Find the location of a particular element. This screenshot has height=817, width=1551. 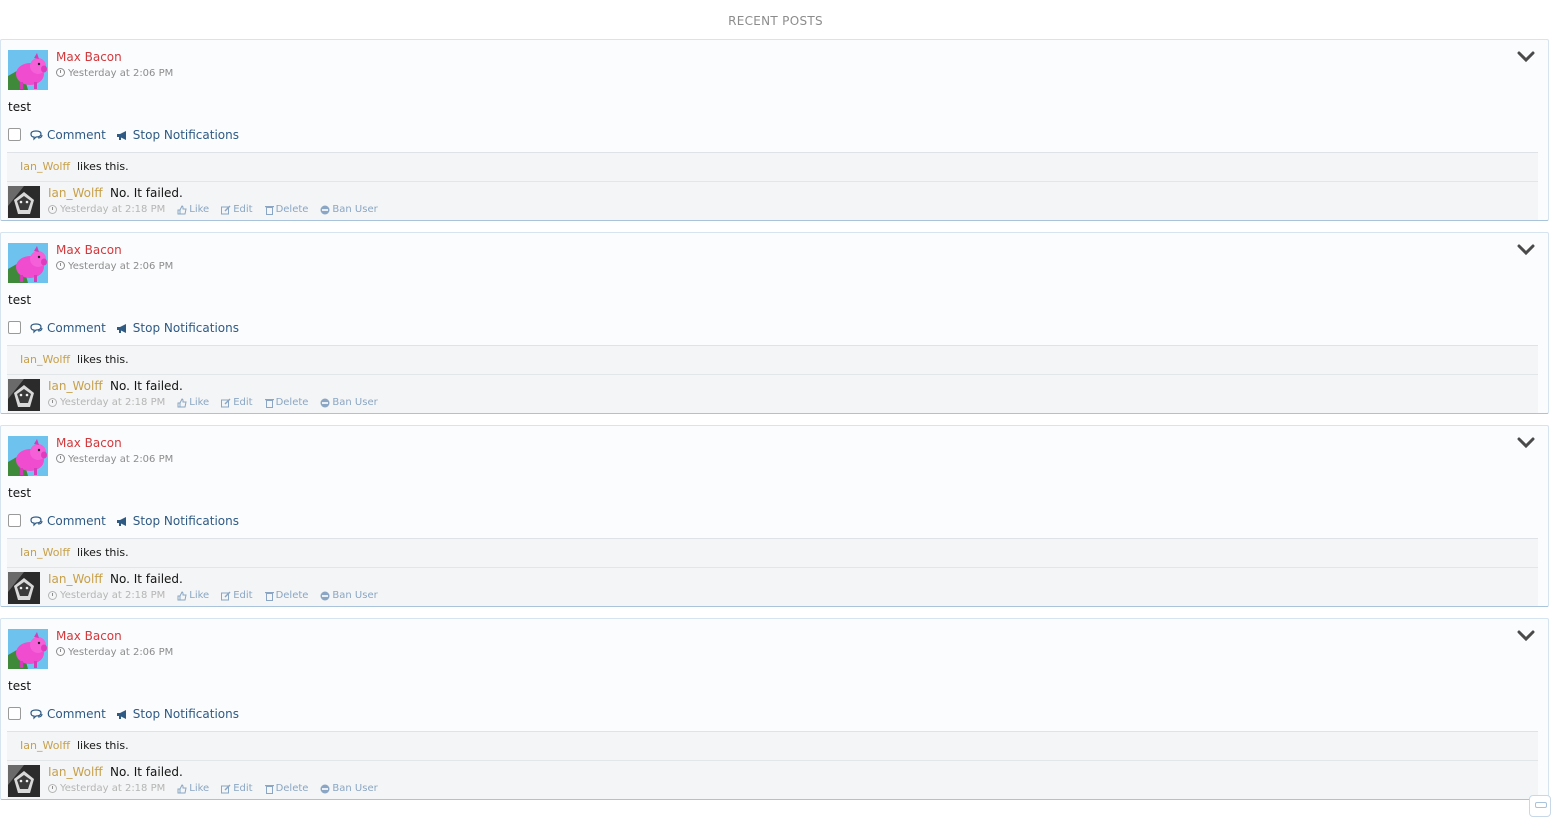

megaphone-icon is located at coordinates (121, 135).